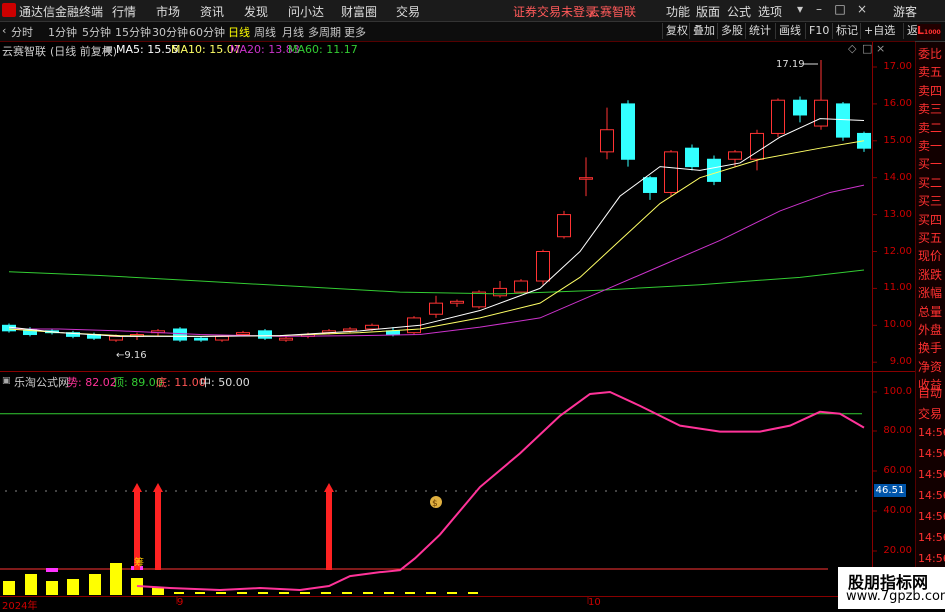  Describe the element at coordinates (930, 366) in the screenshot. I see `quote-label: 净资` at that location.